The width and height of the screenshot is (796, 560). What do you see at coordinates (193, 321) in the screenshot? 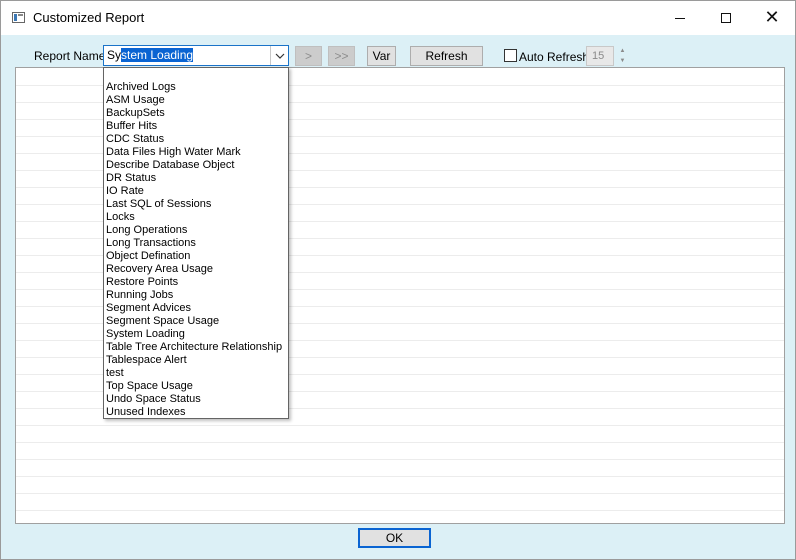
I see `dropdown-item: Segment Space Usage` at bounding box center [193, 321].